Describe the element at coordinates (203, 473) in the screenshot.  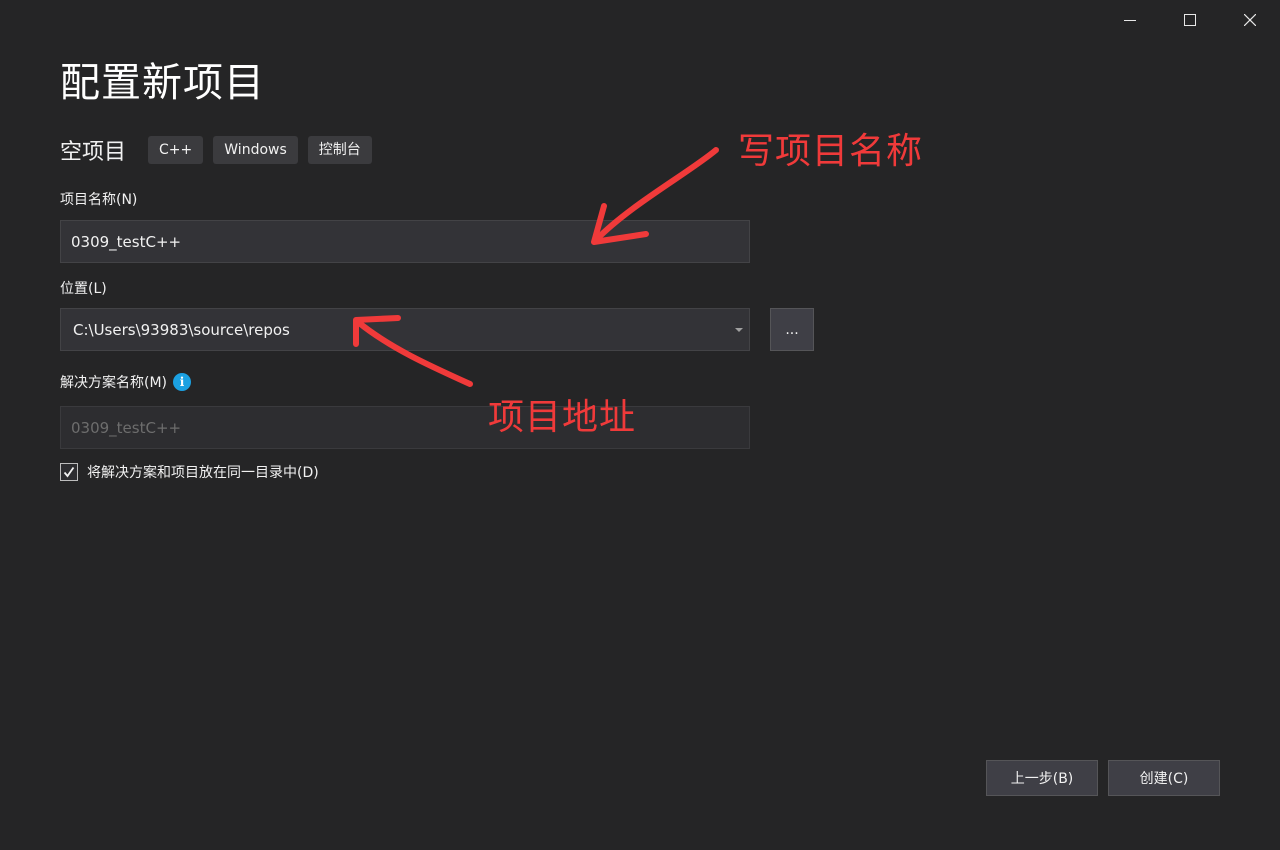
I see `same-directory-label: 将解决方案和项目放在同一目录中(D)` at that location.